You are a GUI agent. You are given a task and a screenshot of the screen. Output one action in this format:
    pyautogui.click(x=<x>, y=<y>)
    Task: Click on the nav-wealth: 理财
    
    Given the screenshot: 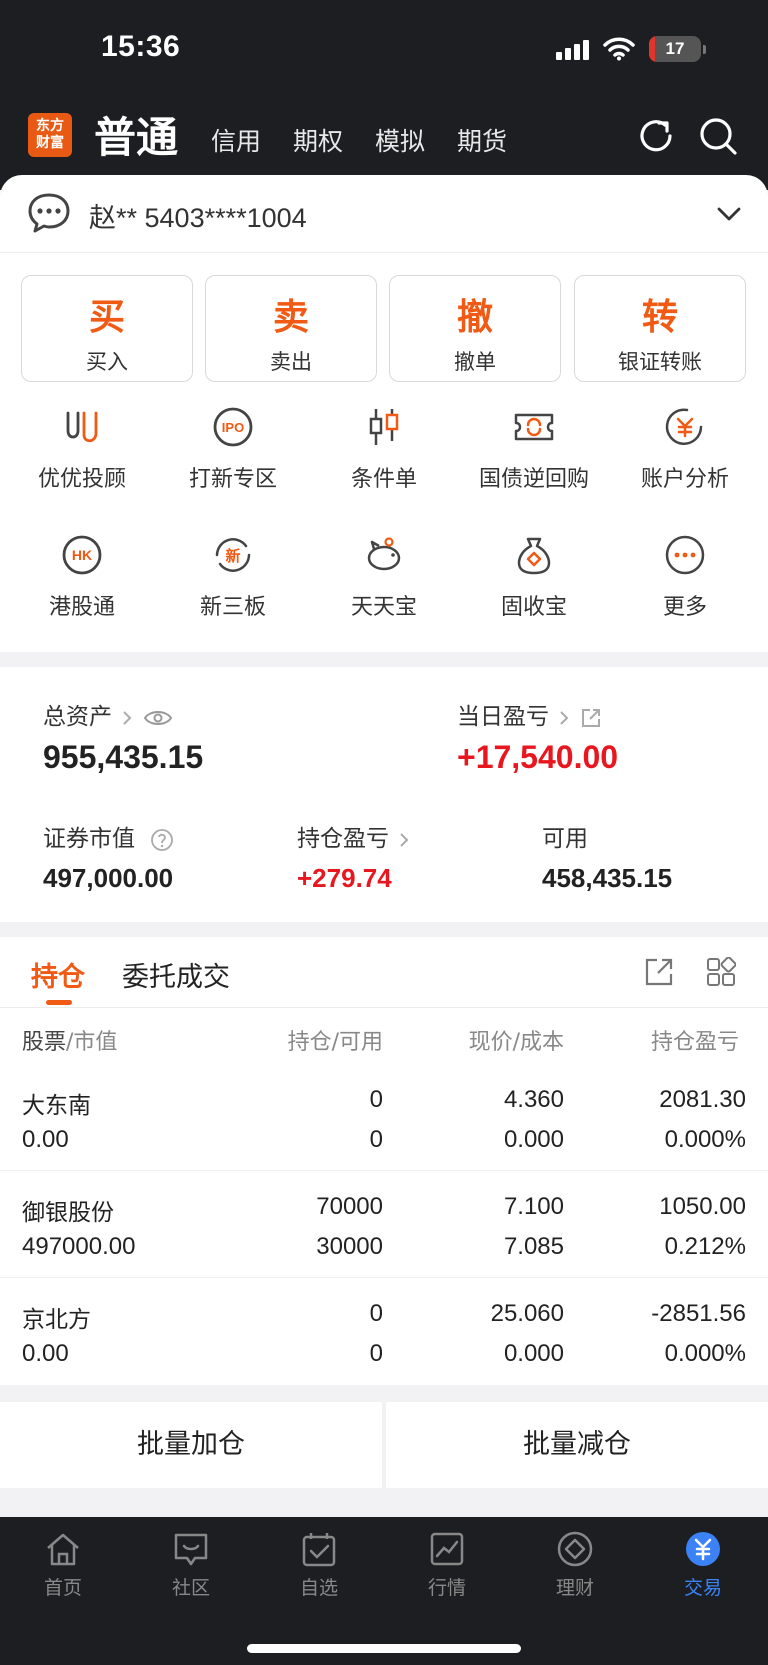 What is the action you would take?
    pyautogui.click(x=575, y=1564)
    